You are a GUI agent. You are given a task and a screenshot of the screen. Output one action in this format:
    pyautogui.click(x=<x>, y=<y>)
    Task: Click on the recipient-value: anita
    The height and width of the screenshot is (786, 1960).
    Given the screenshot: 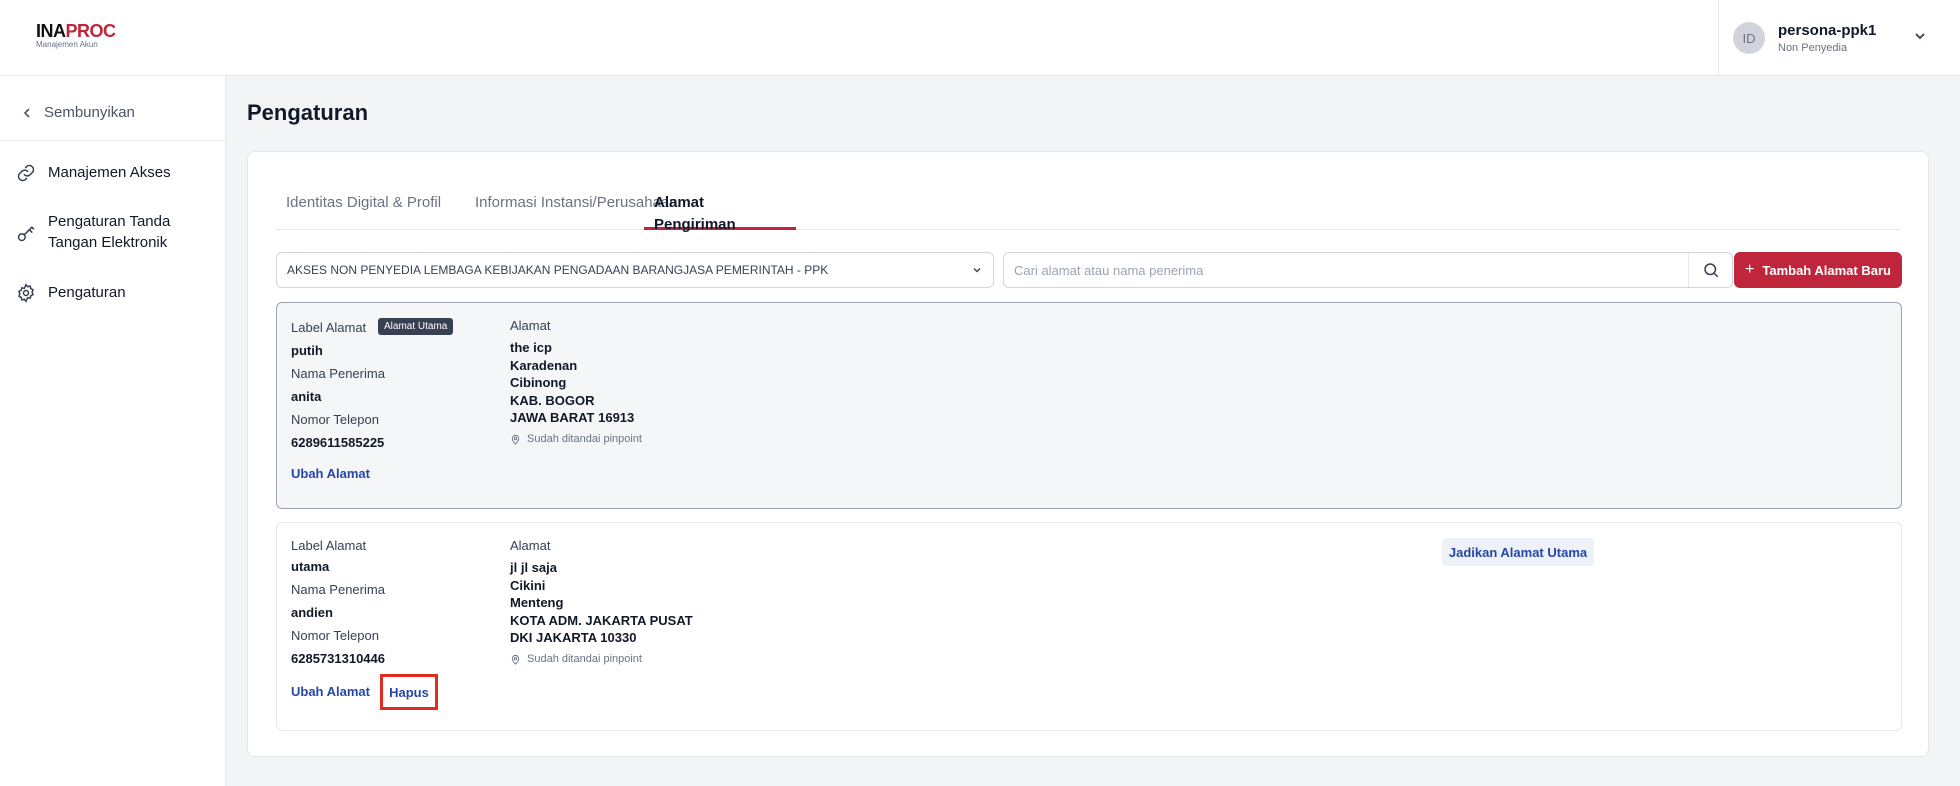 What is the action you would take?
    pyautogui.click(x=306, y=396)
    